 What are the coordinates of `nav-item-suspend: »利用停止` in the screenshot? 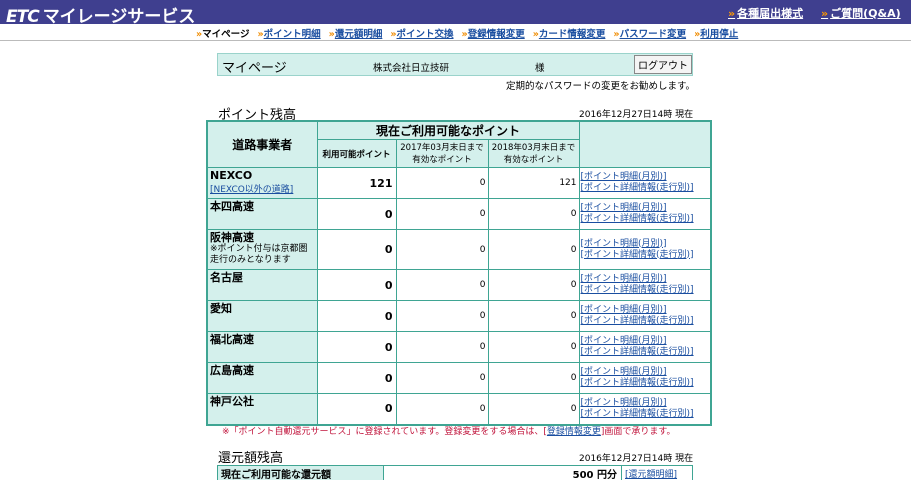 It's located at (716, 33).